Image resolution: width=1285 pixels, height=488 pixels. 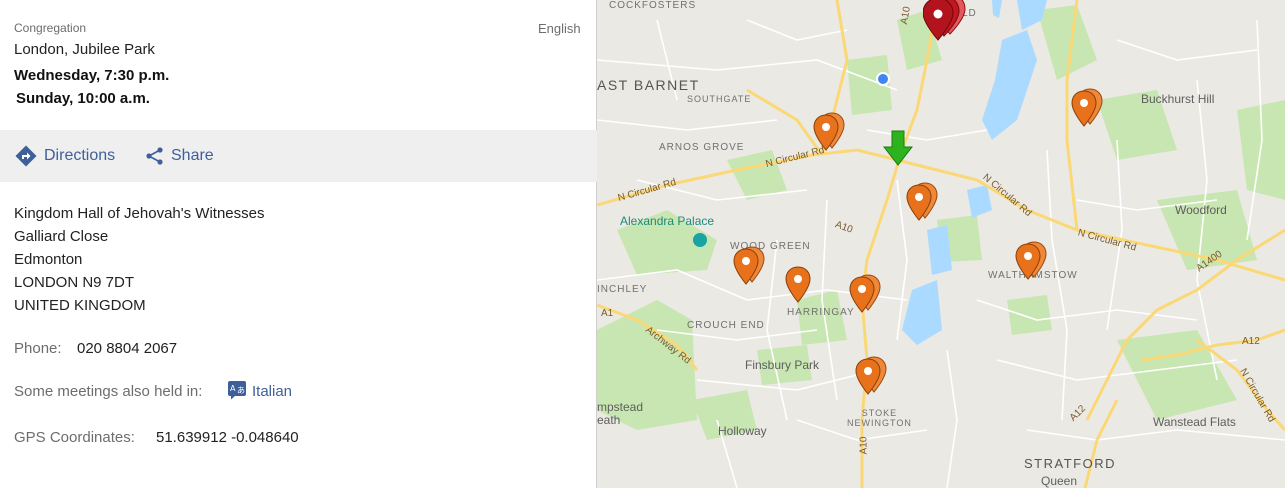 What do you see at coordinates (80, 305) in the screenshot?
I see `address-line-5: UNITED KINGDOM` at bounding box center [80, 305].